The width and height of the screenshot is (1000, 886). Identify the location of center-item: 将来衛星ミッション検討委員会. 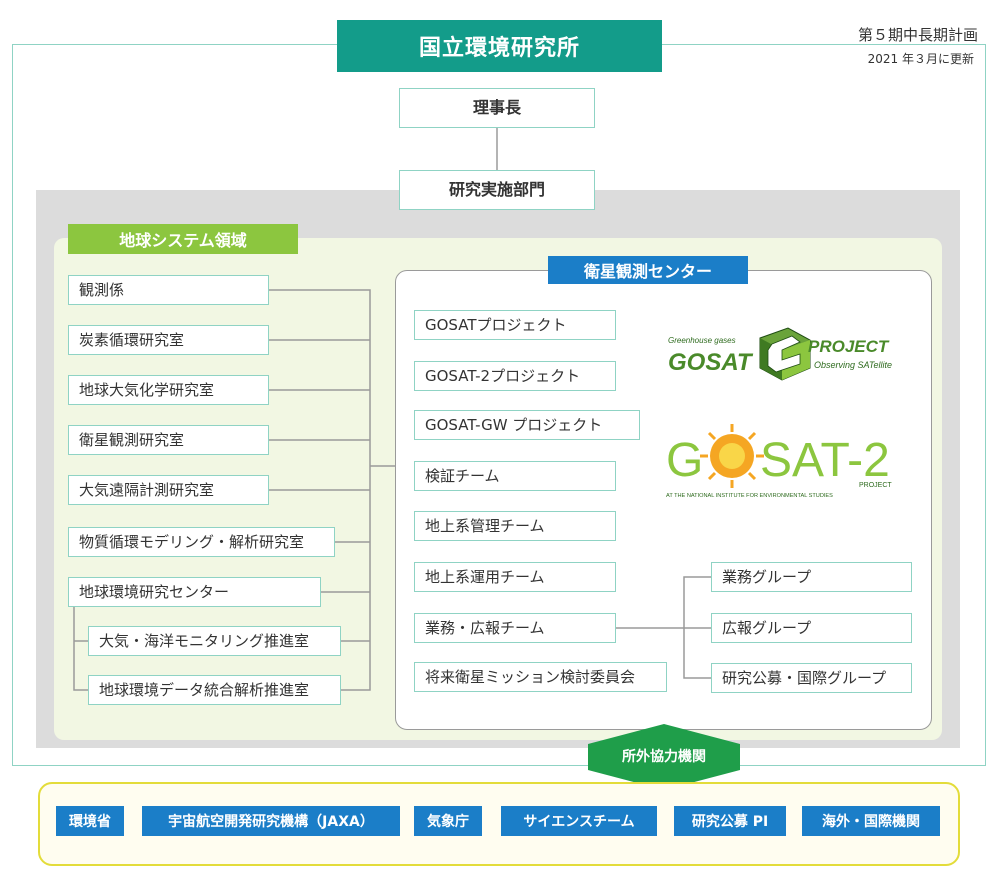
(540, 677).